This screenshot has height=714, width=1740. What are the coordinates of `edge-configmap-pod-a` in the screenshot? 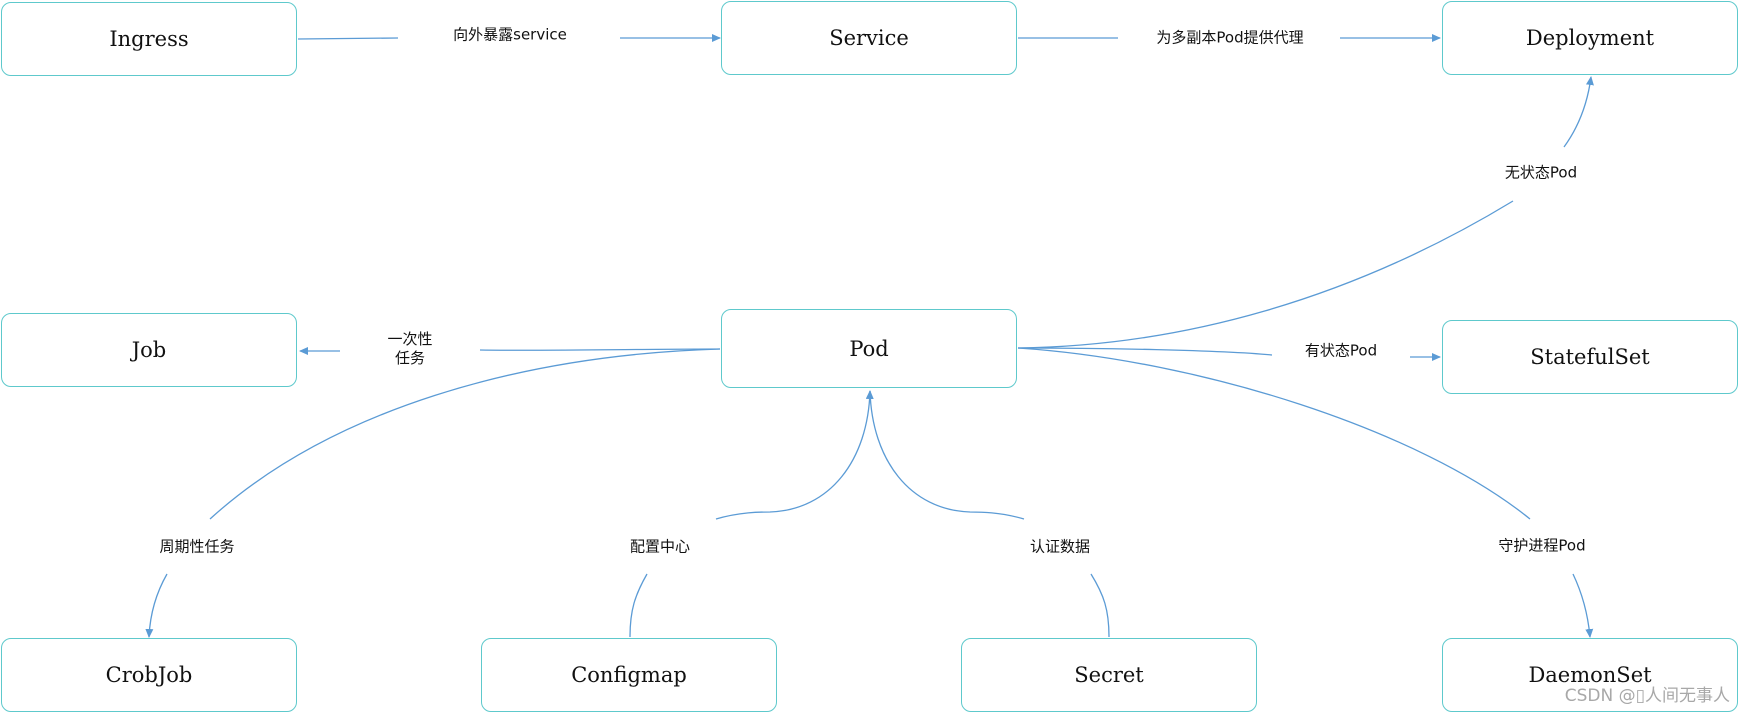 It's located at (638, 605).